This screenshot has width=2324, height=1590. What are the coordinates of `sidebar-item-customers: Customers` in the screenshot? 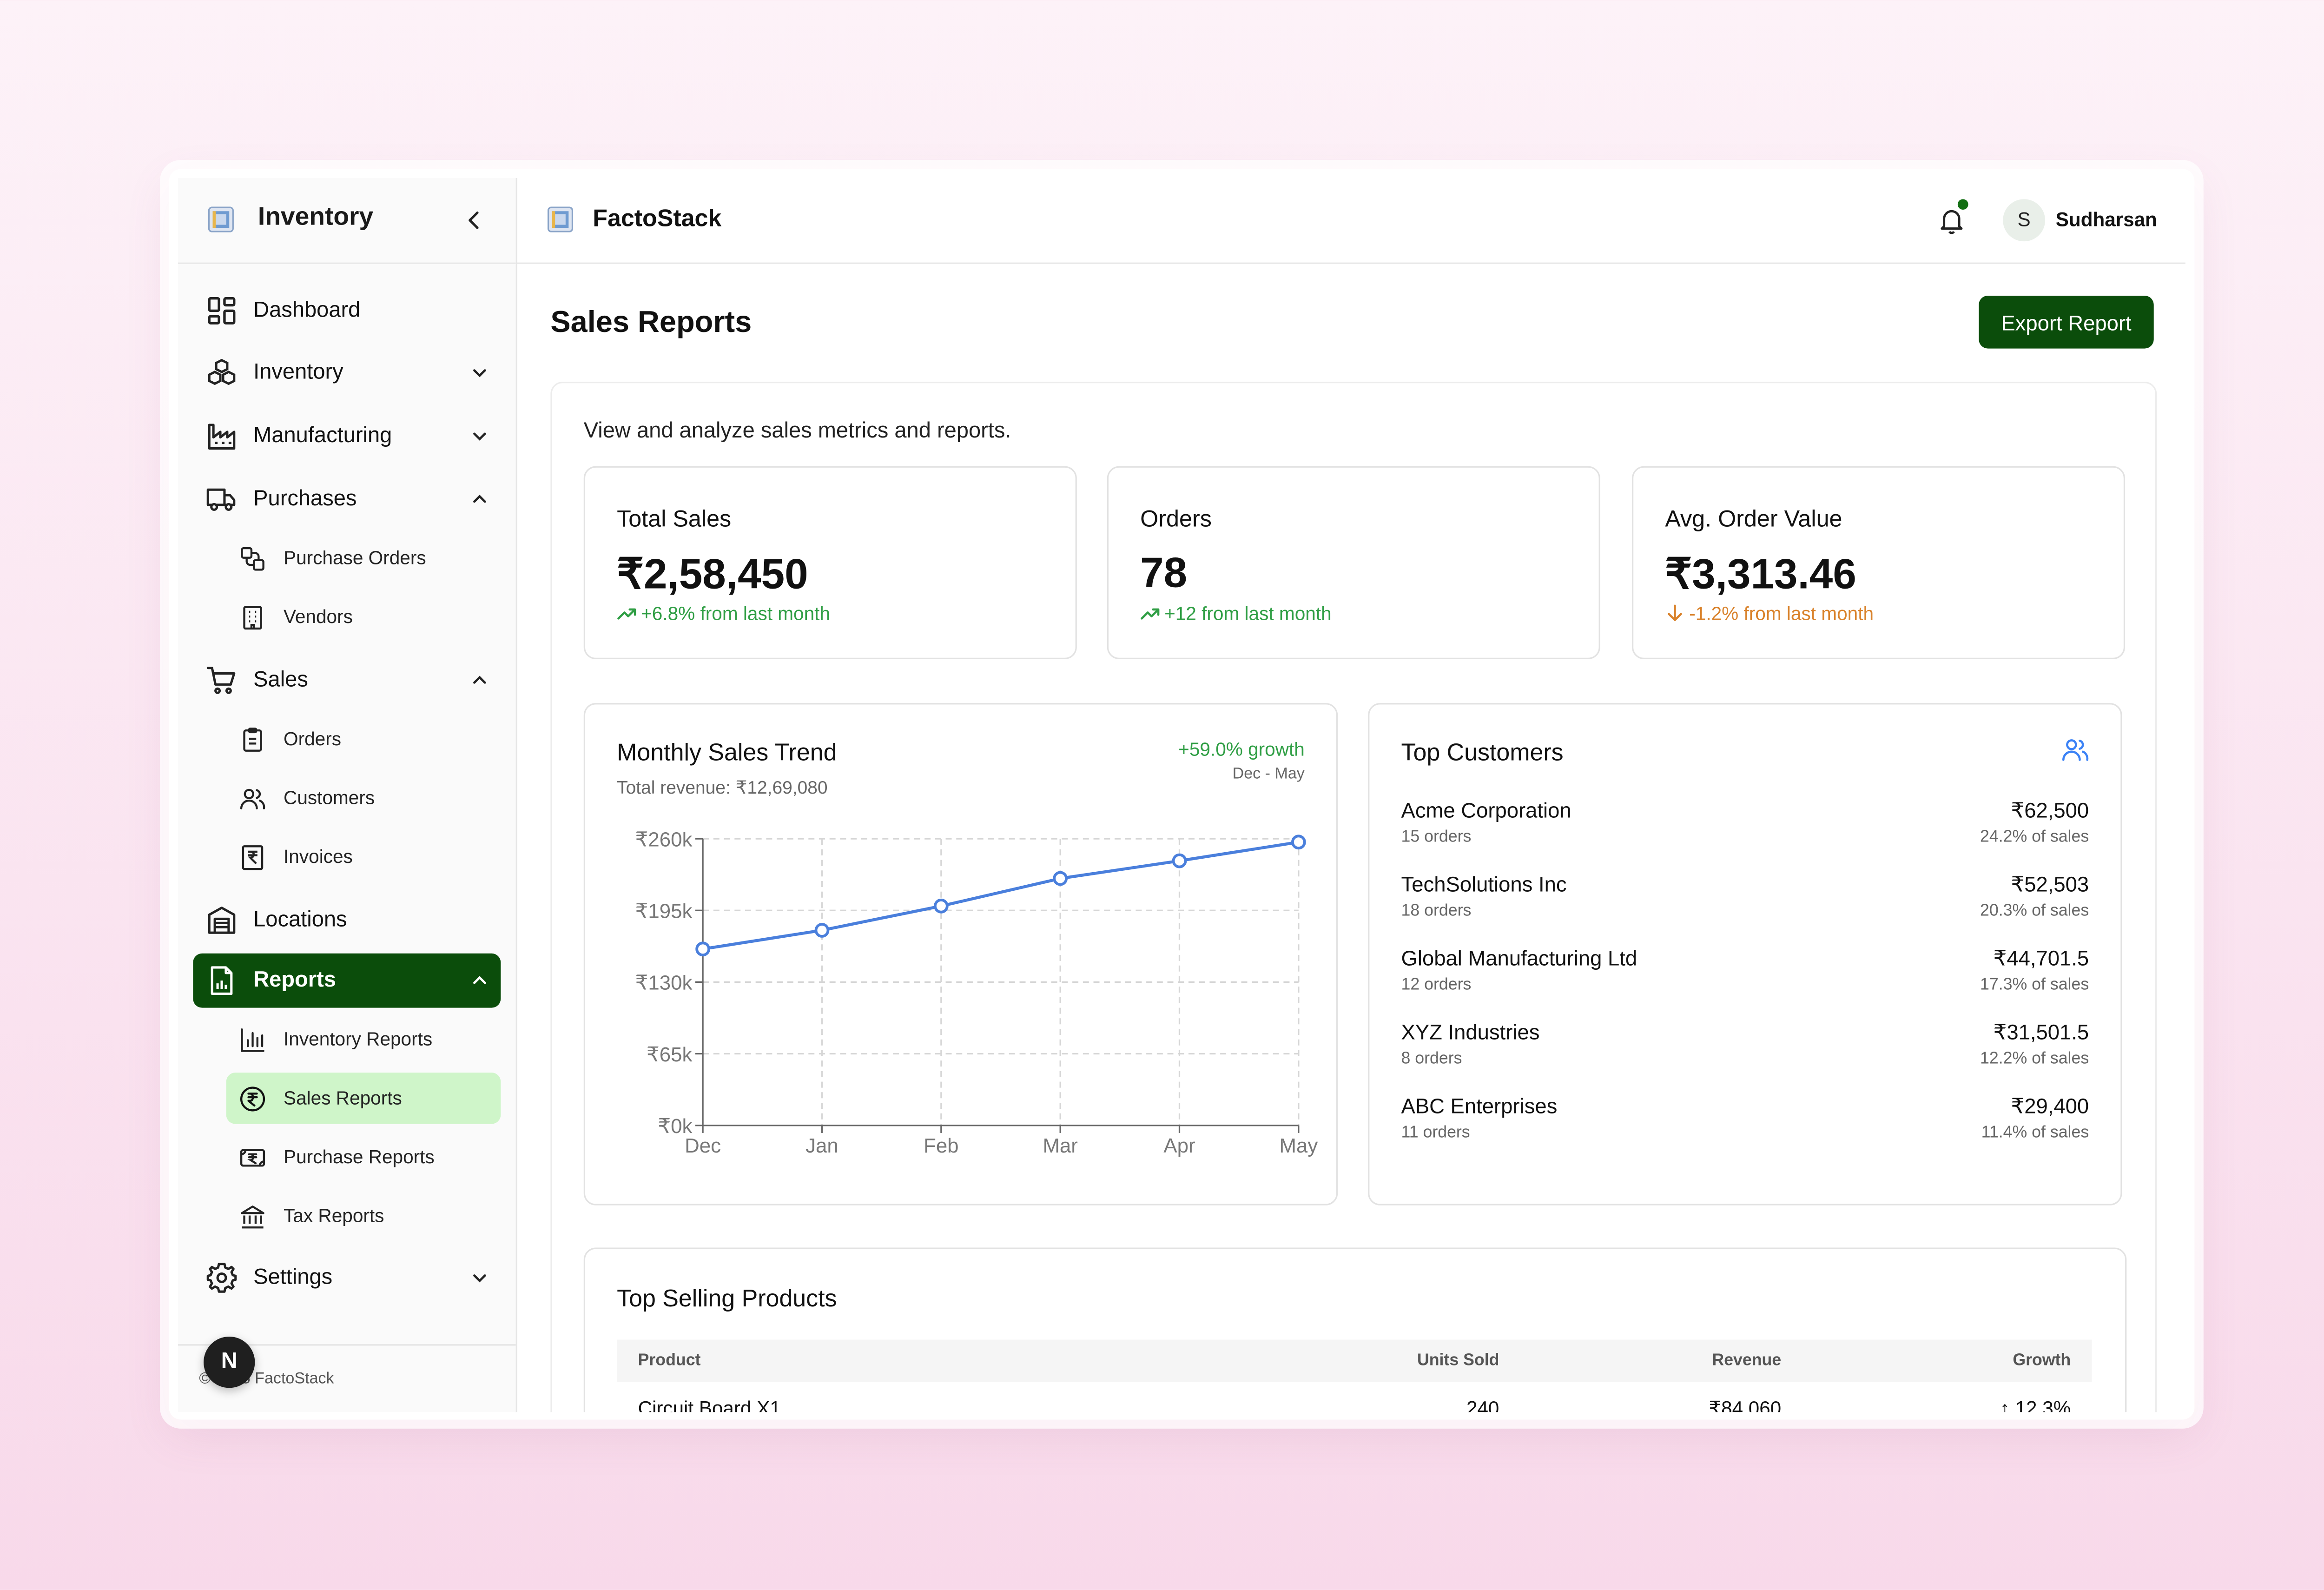 It's located at (363, 797).